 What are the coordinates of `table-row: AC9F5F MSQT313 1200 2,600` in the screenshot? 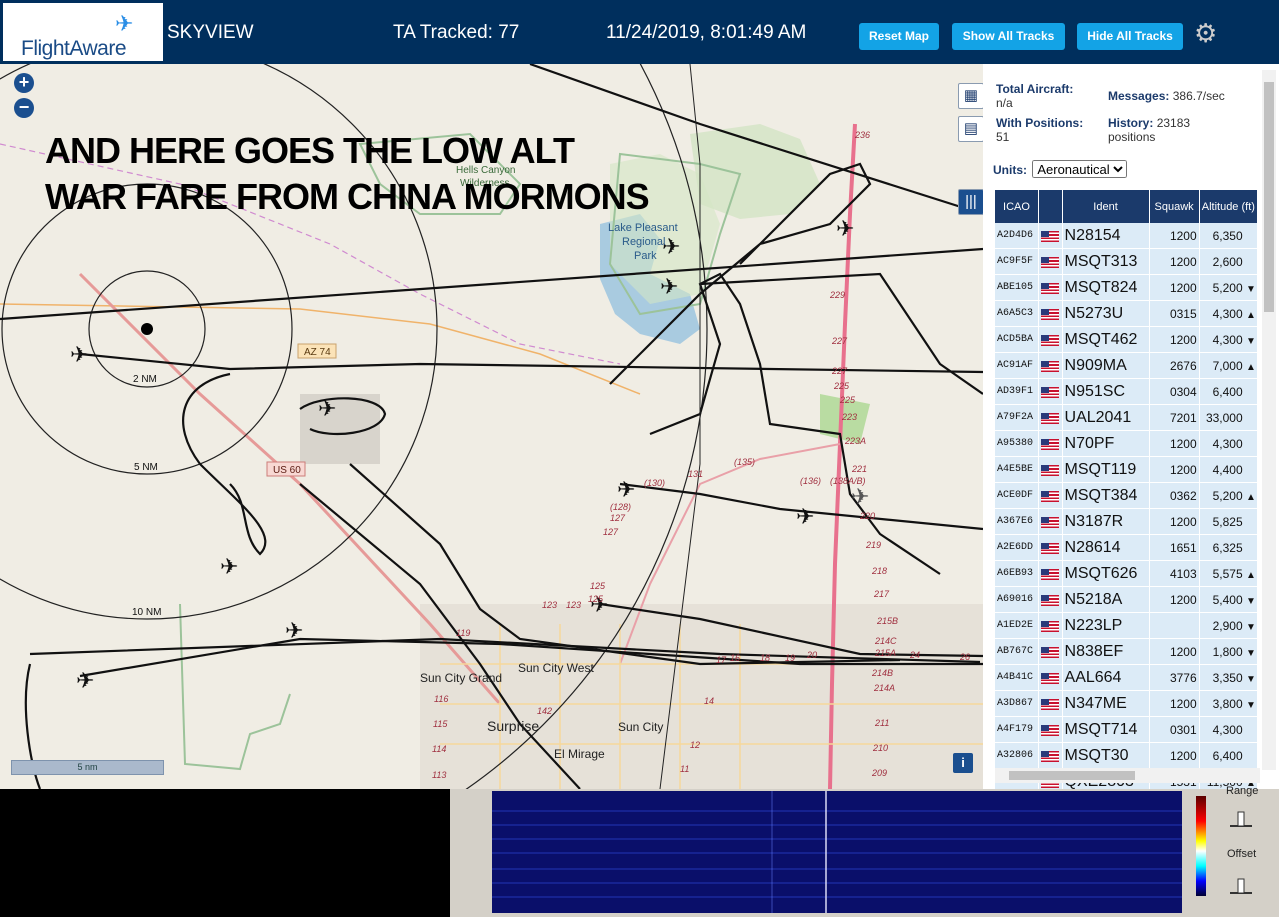 It's located at (1126, 262).